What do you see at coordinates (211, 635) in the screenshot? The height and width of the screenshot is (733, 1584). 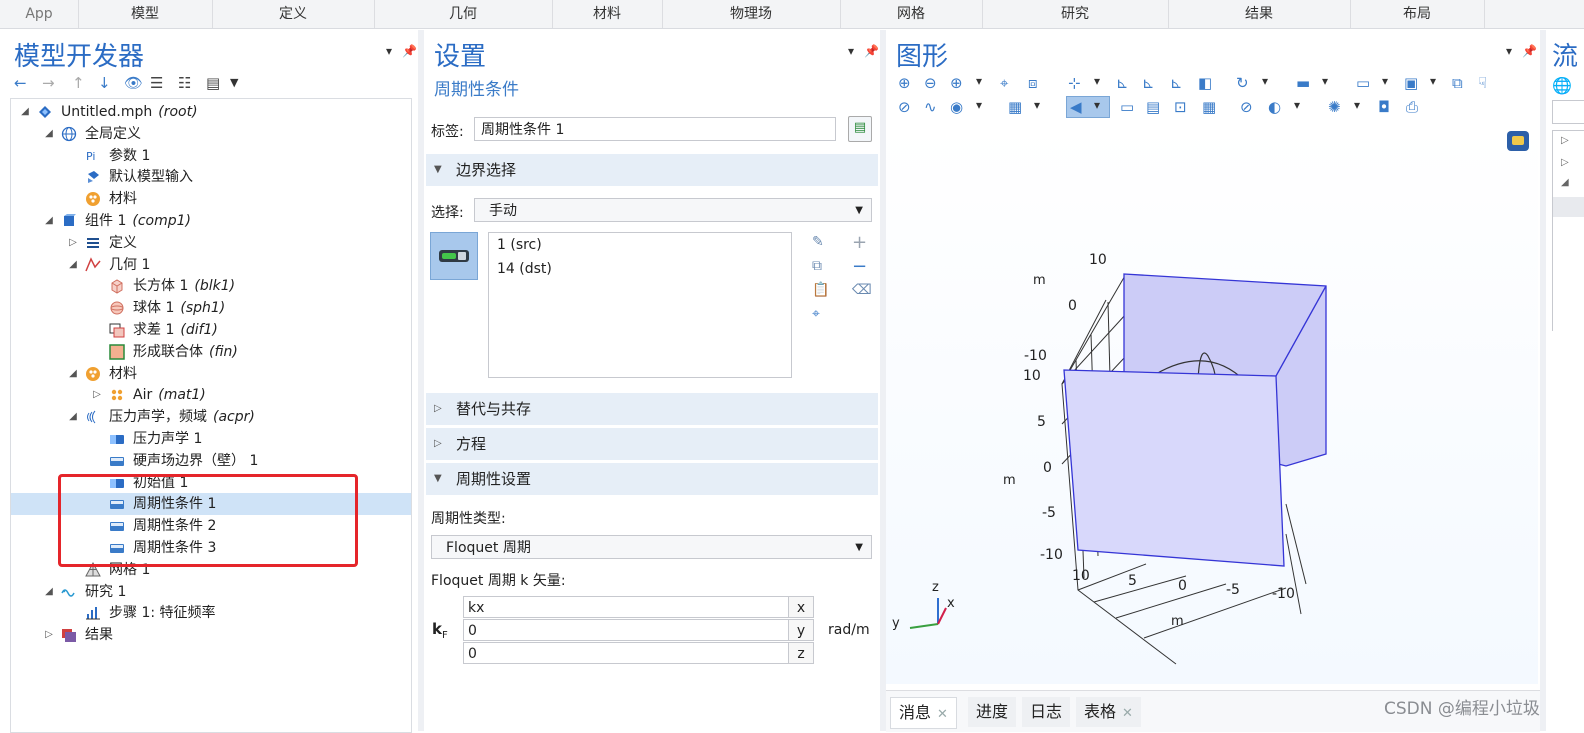 I see `tree-node: ▷ 结果` at bounding box center [211, 635].